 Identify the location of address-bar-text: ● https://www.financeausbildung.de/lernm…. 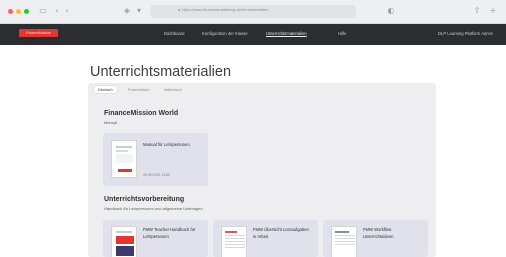
(223, 9).